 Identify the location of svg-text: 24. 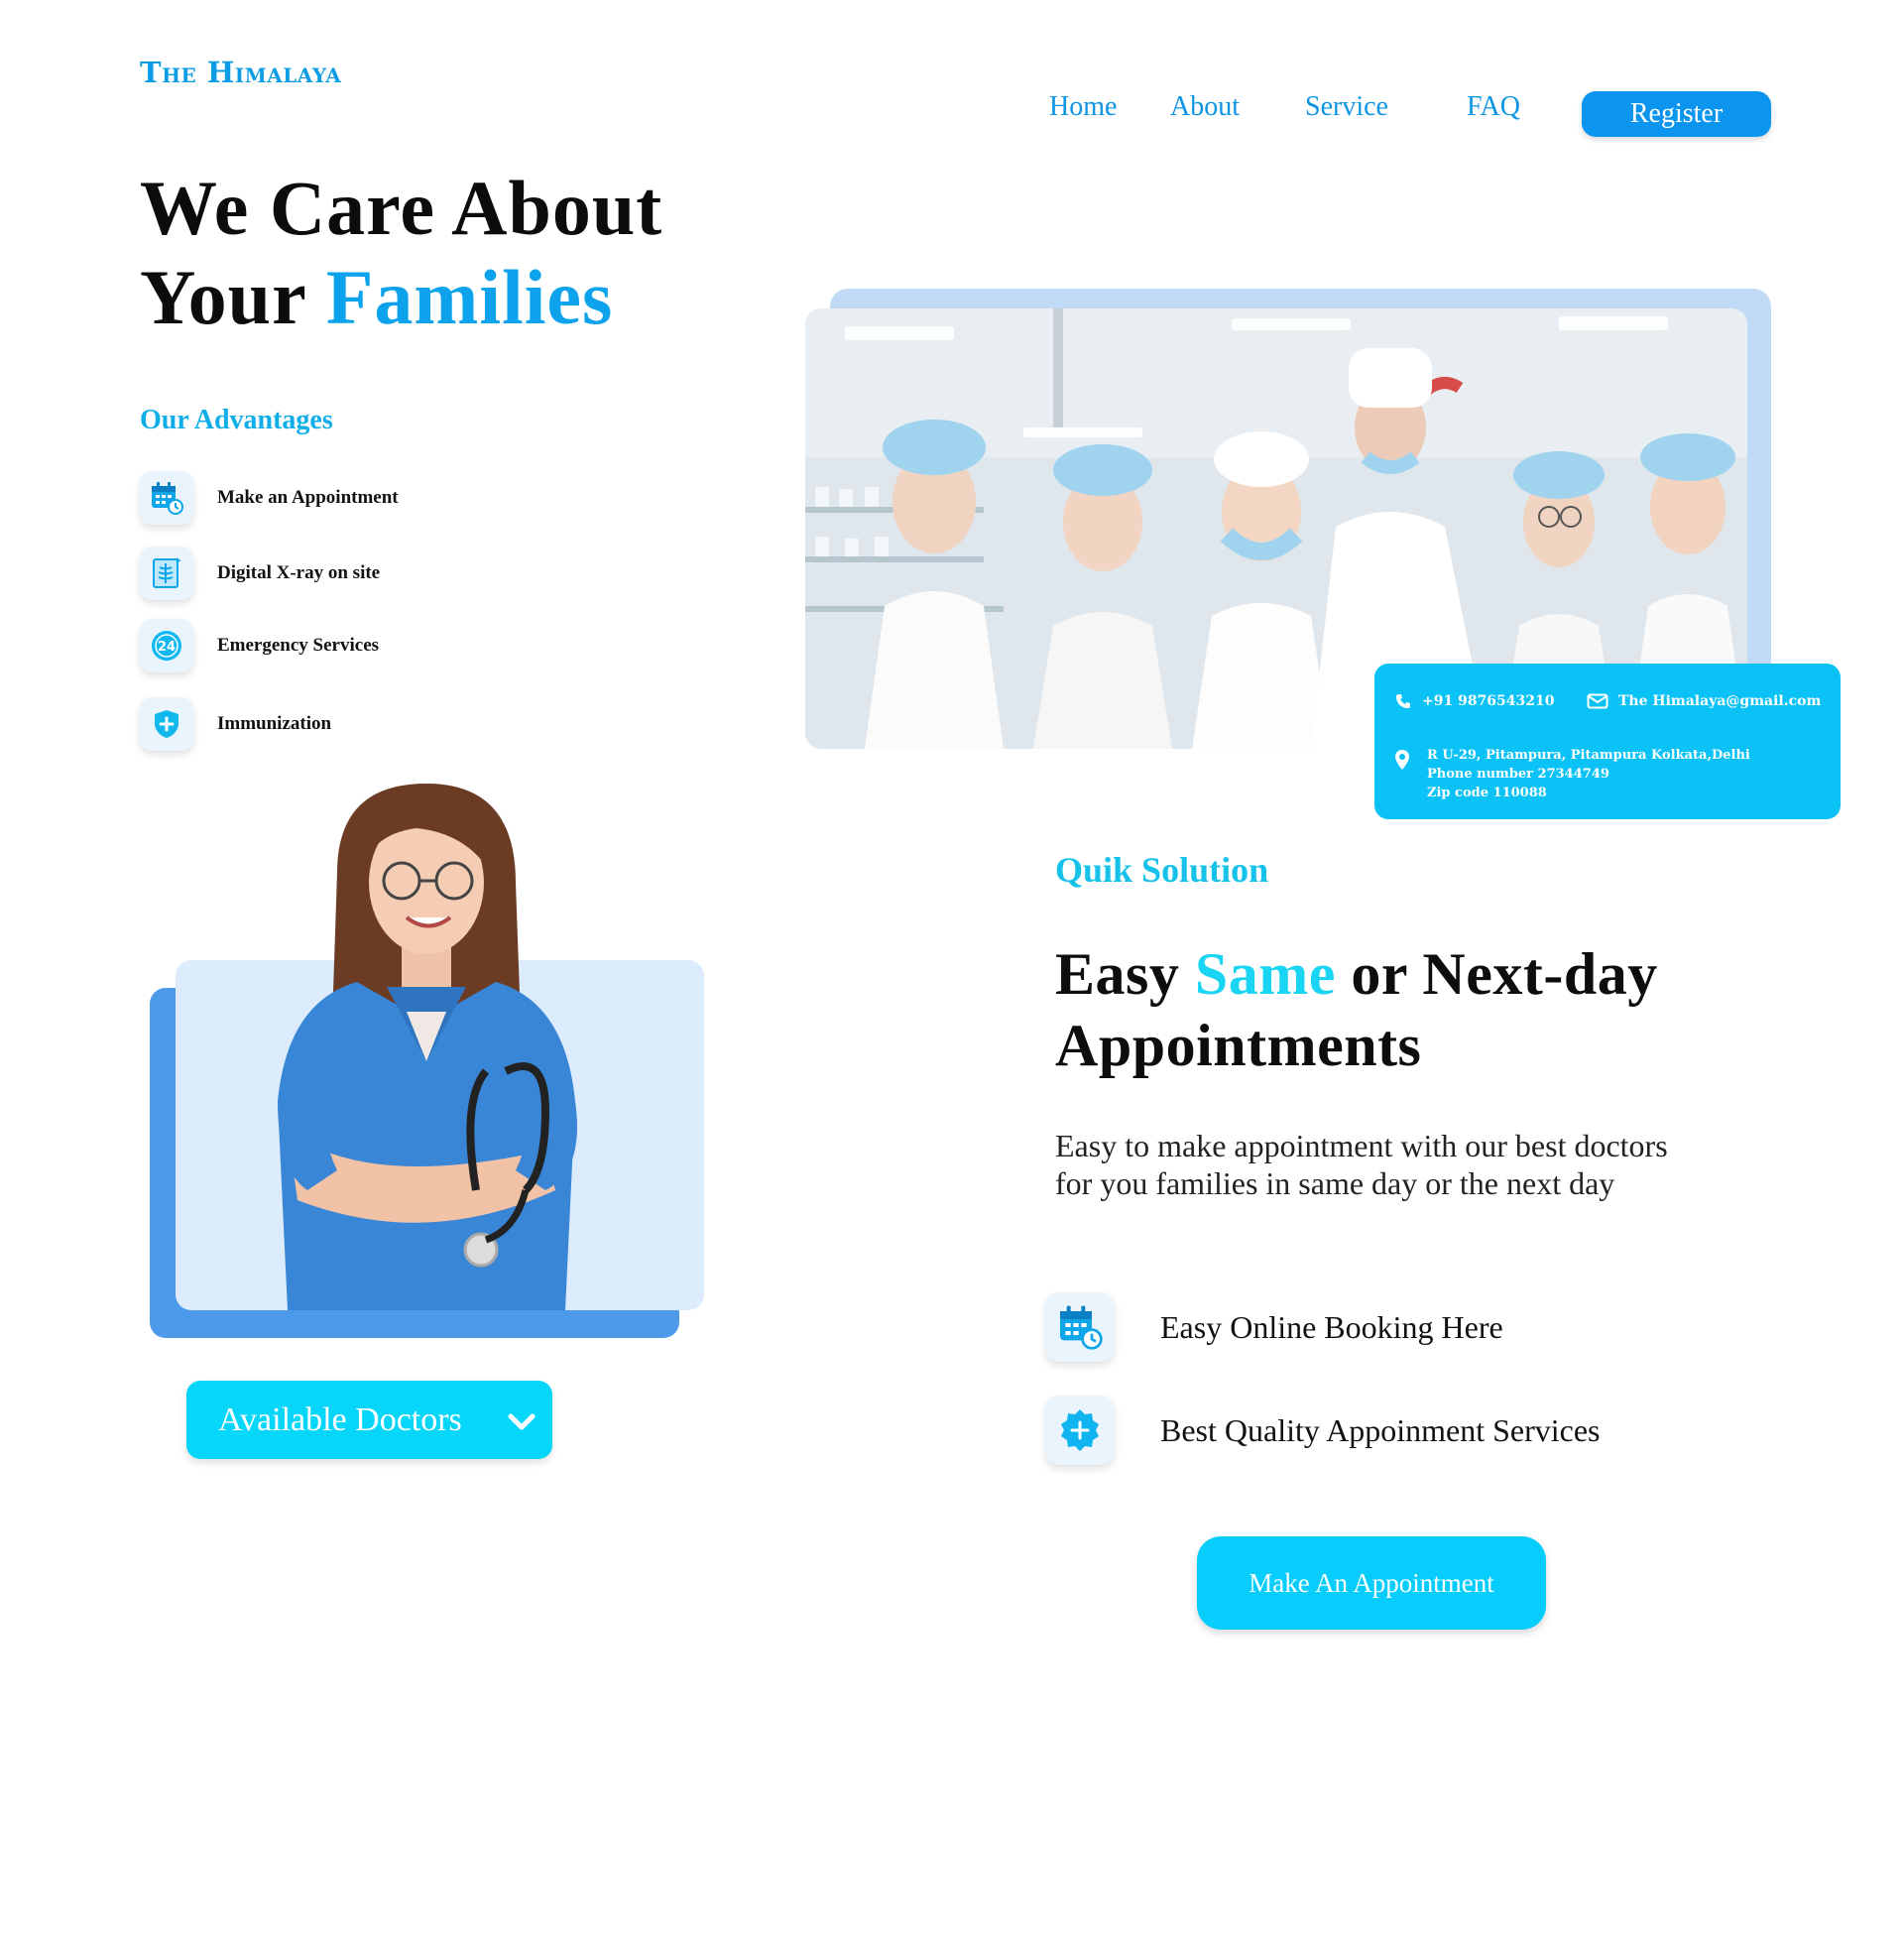
(167, 647).